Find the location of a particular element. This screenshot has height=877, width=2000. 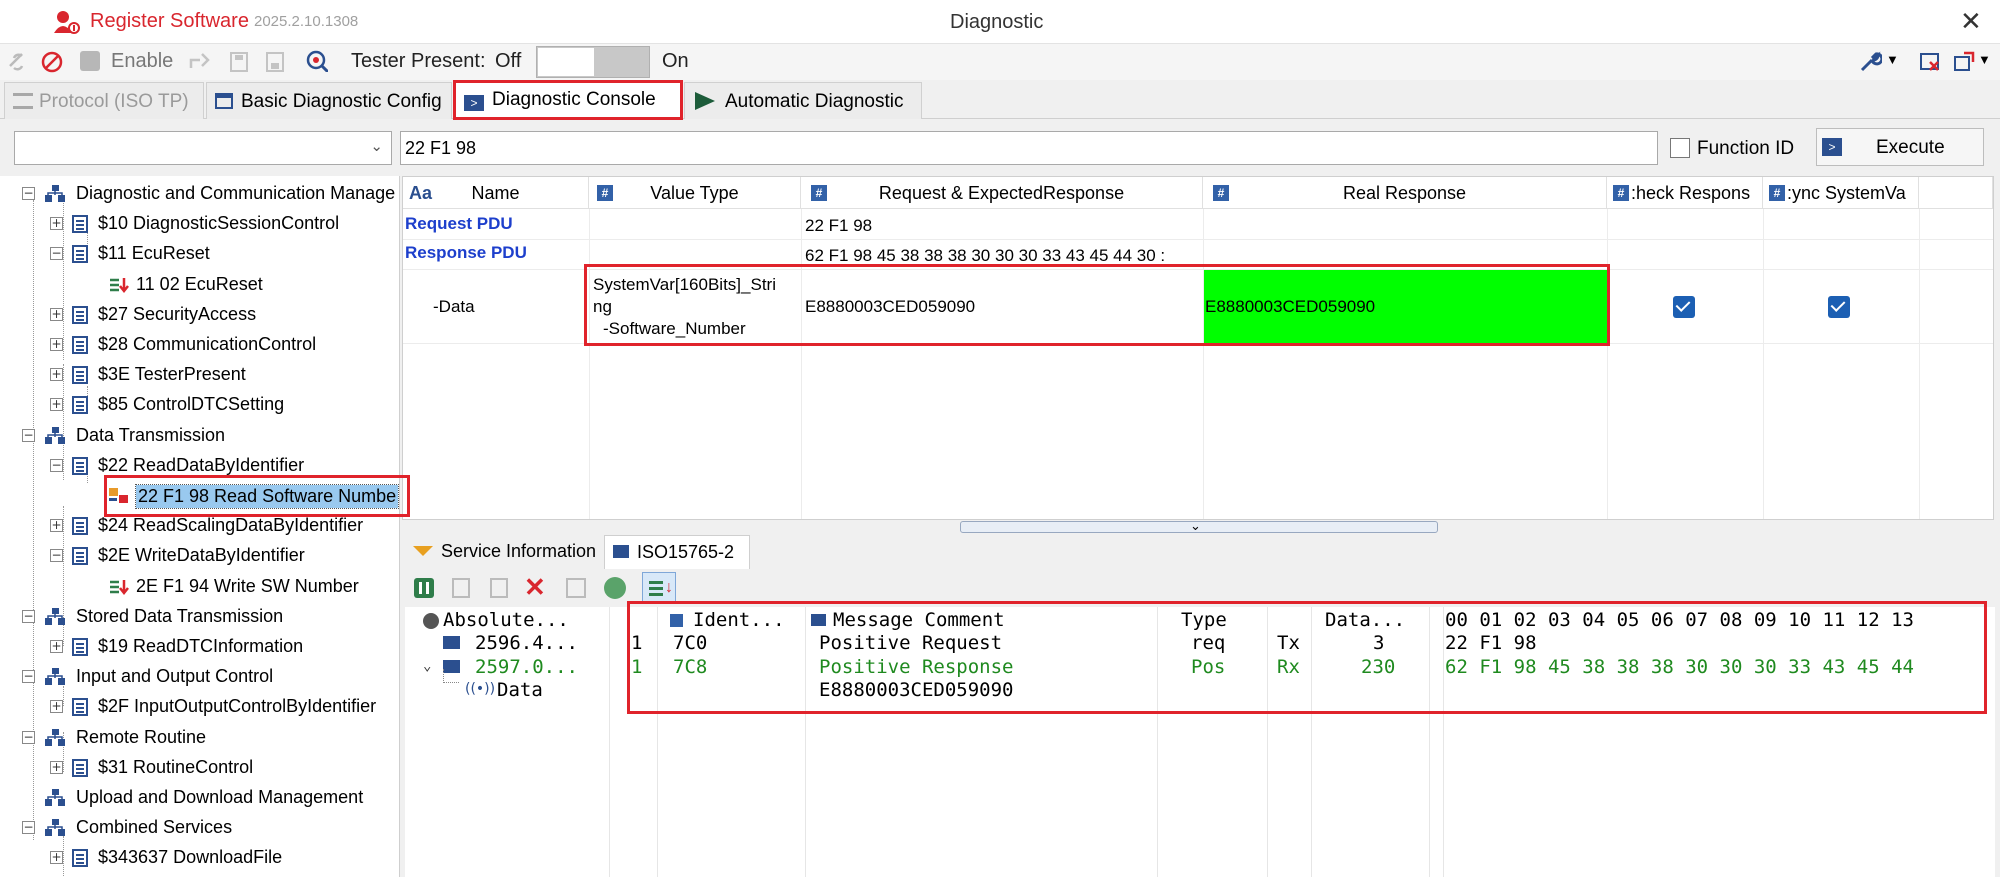

tree-item: $10 DiagnosticSessionControl is located at coordinates (218, 223).